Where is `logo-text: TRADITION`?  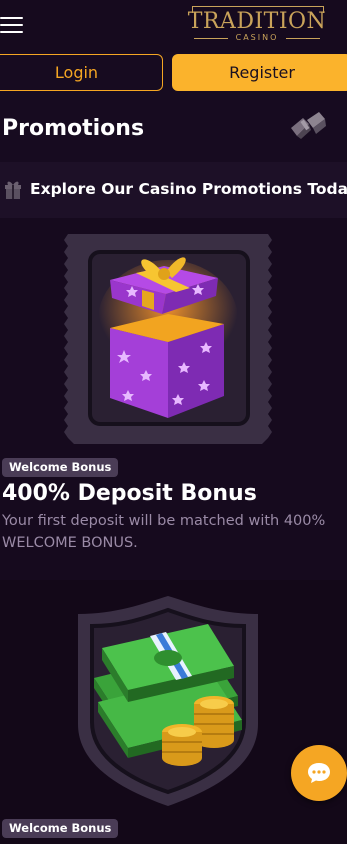
logo-text: TRADITION is located at coordinates (257, 21).